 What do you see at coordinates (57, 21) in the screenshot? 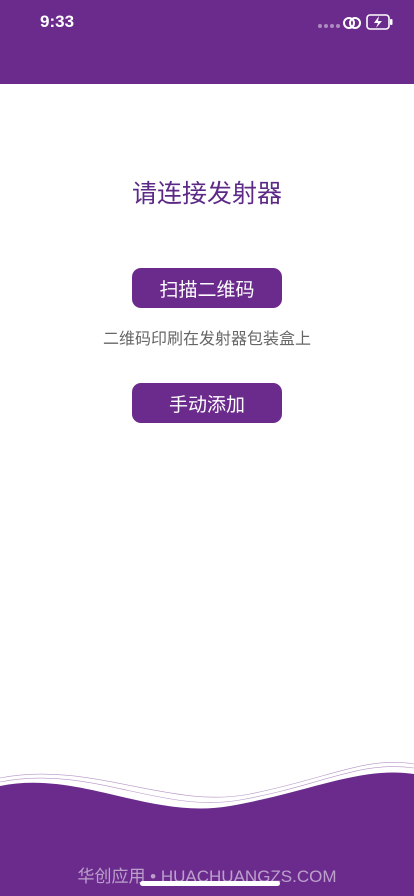
I see `status-time: 9:33` at bounding box center [57, 21].